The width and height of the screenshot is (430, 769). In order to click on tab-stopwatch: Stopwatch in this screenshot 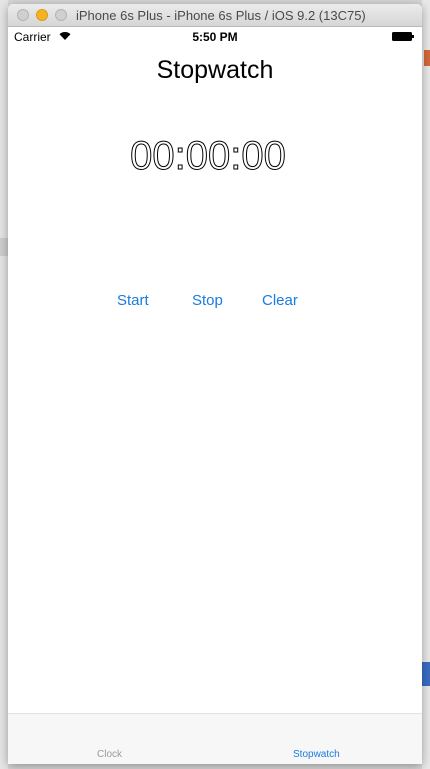, I will do `click(316, 754)`.